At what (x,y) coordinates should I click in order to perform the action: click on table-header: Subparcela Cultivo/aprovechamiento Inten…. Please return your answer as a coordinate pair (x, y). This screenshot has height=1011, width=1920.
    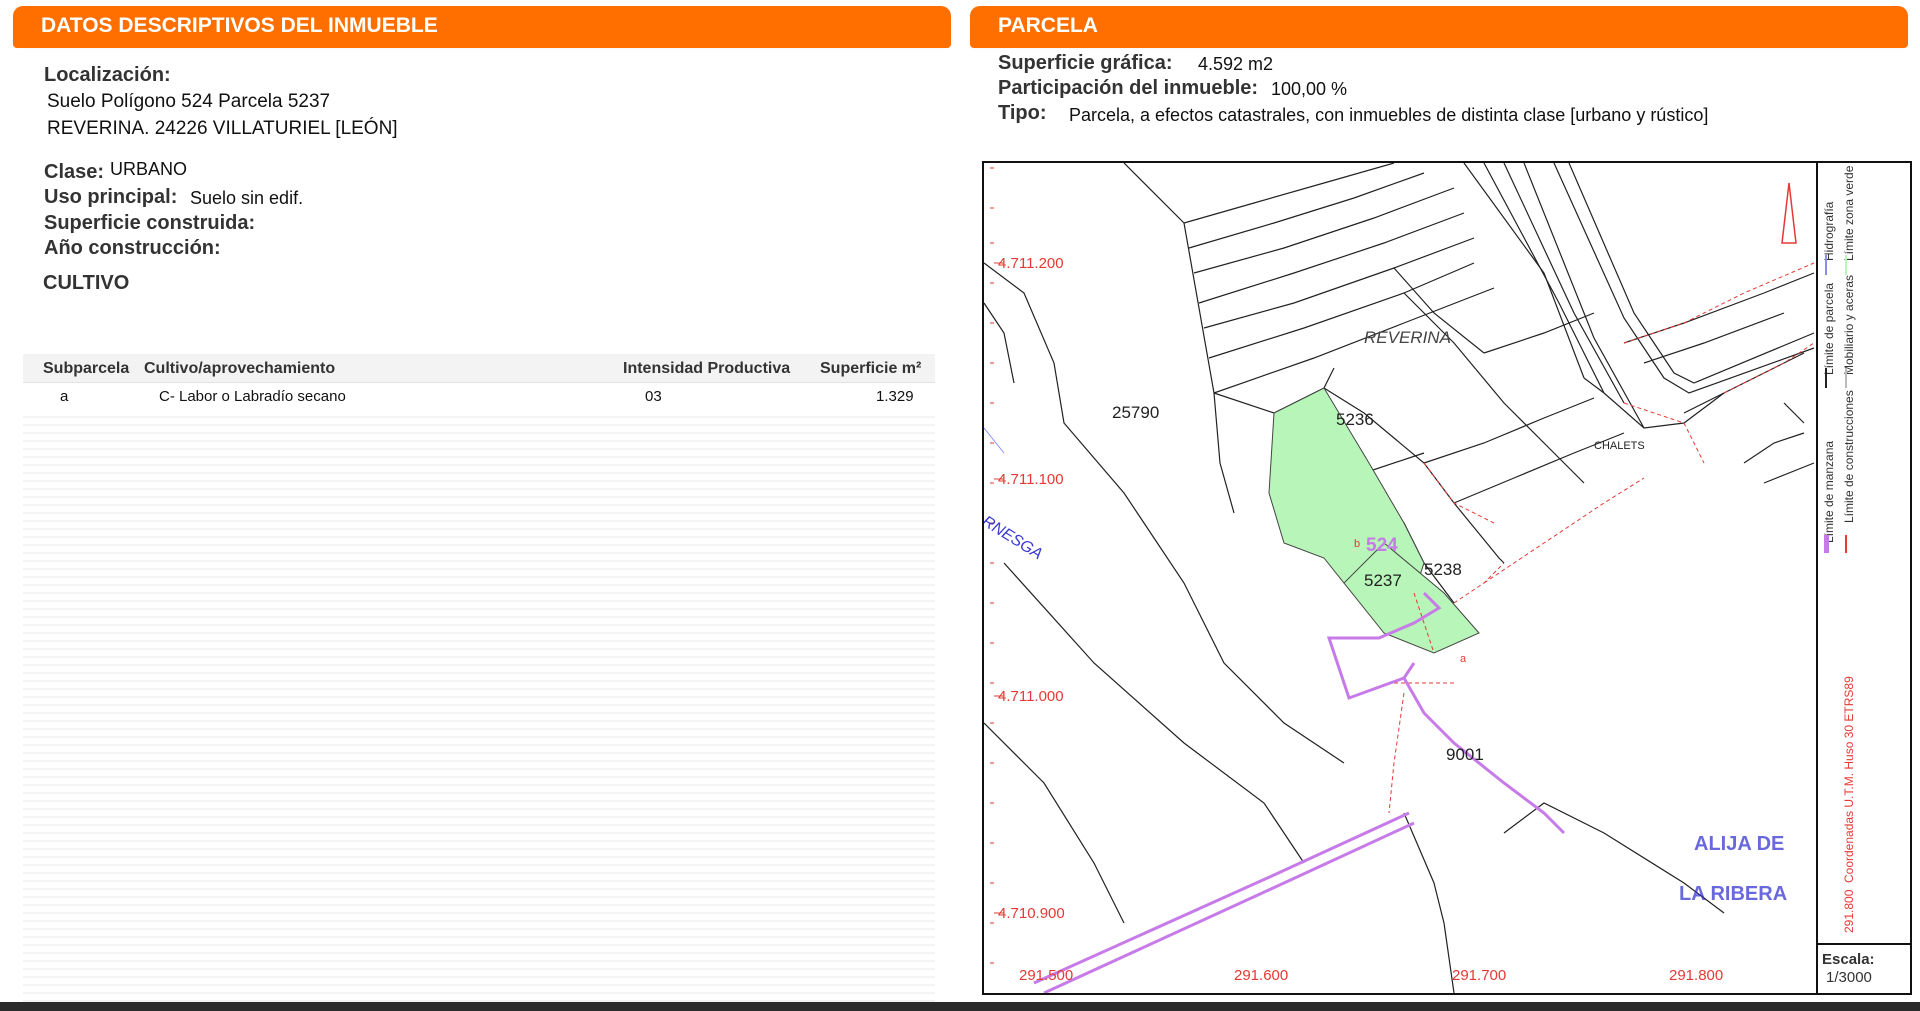
    Looking at the image, I should click on (479, 368).